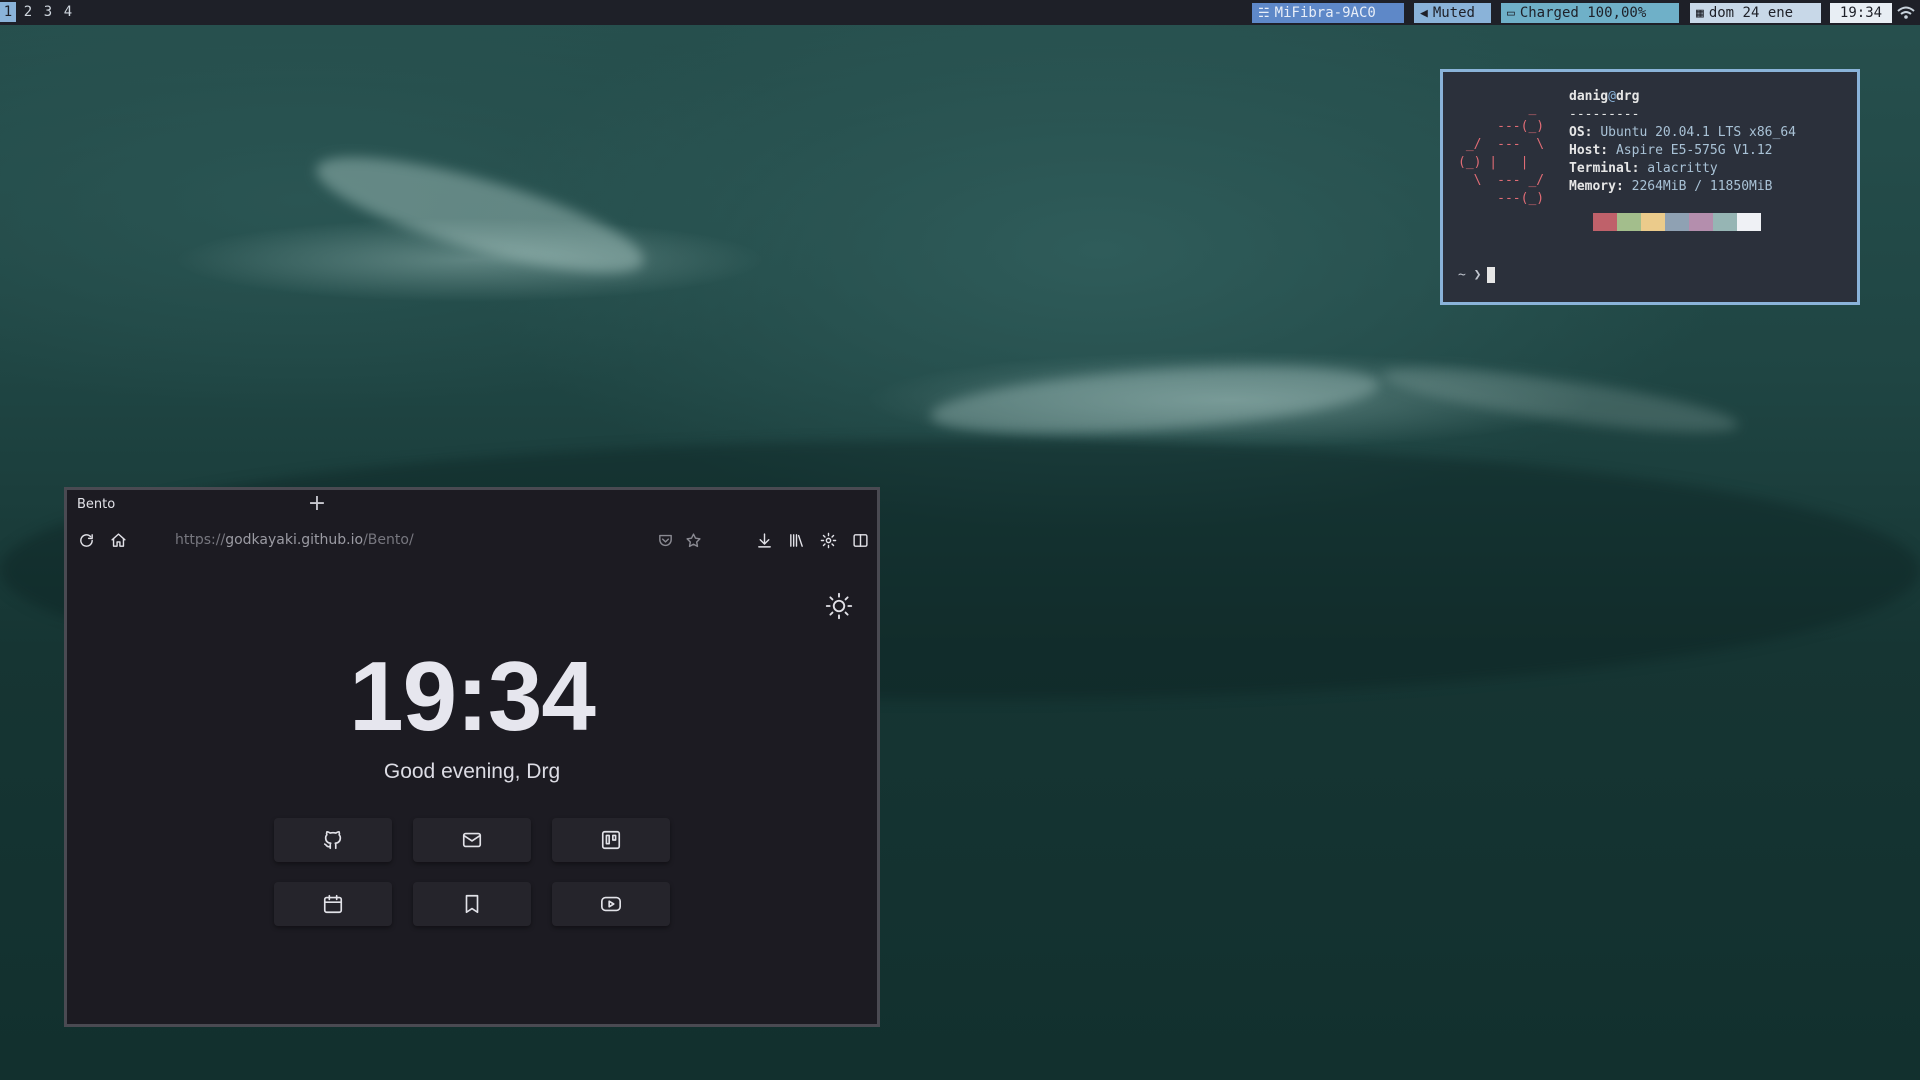 The height and width of the screenshot is (1080, 1920). I want to click on color-palette, so click(1665, 222).